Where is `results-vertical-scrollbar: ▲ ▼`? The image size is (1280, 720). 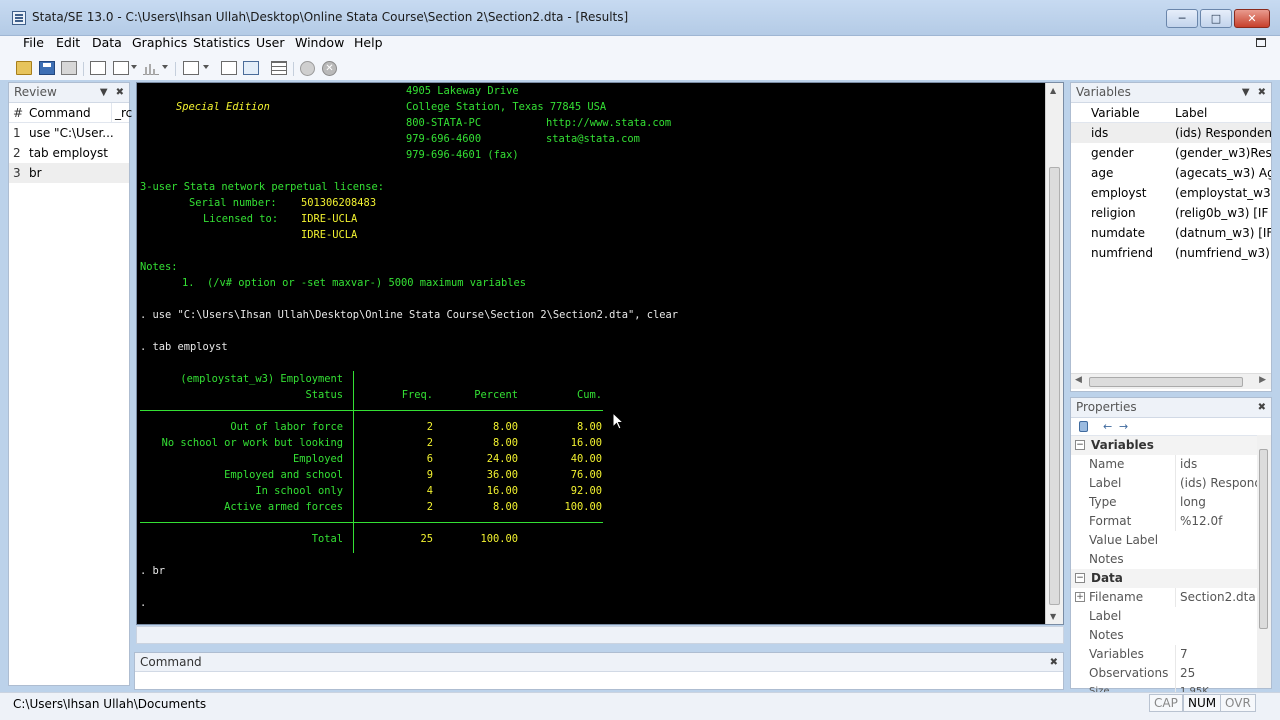 results-vertical-scrollbar: ▲ ▼ is located at coordinates (1054, 353).